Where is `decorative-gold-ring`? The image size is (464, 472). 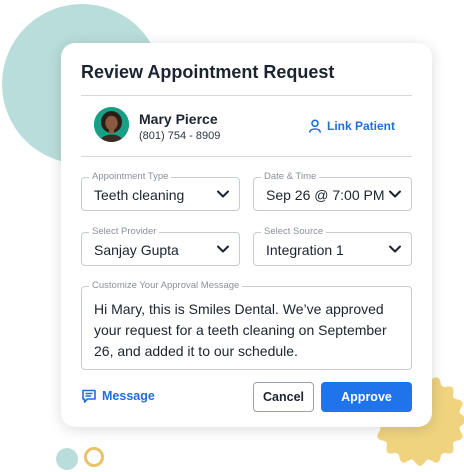 decorative-gold-ring is located at coordinates (94, 457).